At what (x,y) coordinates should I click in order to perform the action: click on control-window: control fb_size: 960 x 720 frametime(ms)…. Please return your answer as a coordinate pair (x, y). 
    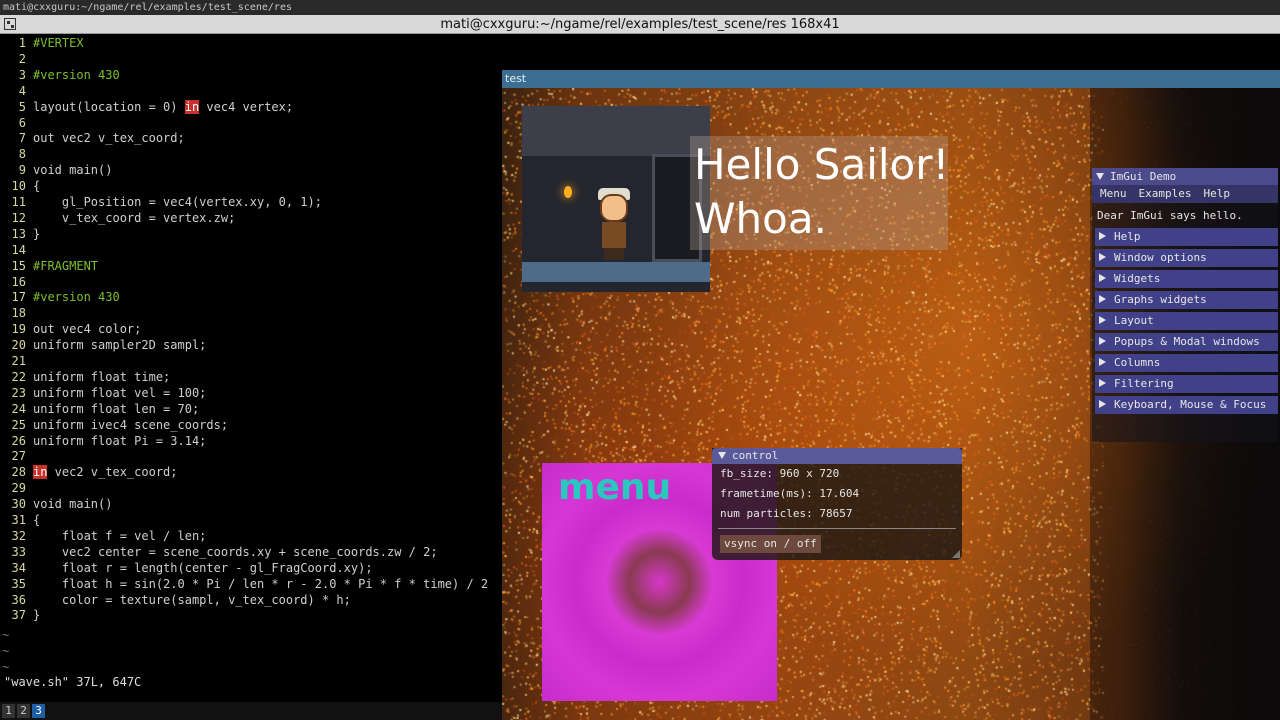
    Looking at the image, I should click on (837, 504).